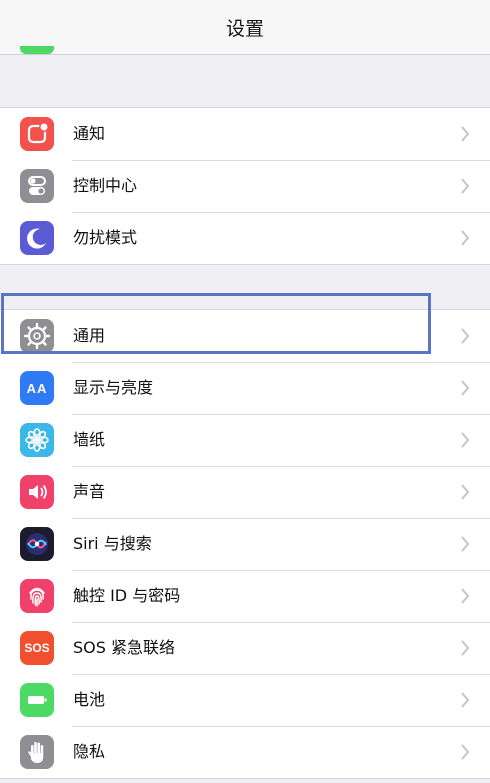 The image size is (490, 783). I want to click on sos-icon: SOS, so click(37, 648).